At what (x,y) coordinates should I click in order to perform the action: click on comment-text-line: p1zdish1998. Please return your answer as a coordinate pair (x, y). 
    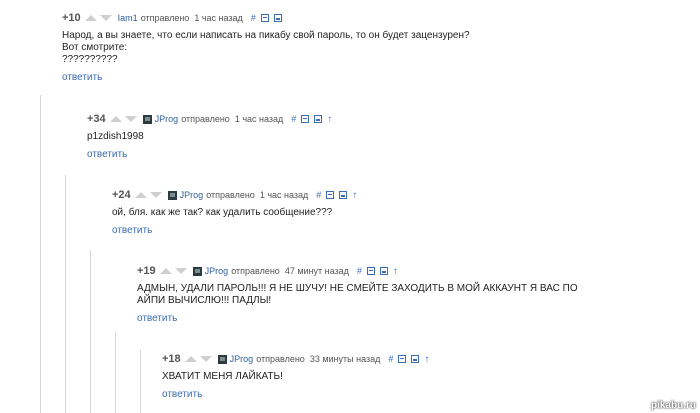
    Looking at the image, I should click on (115, 136).